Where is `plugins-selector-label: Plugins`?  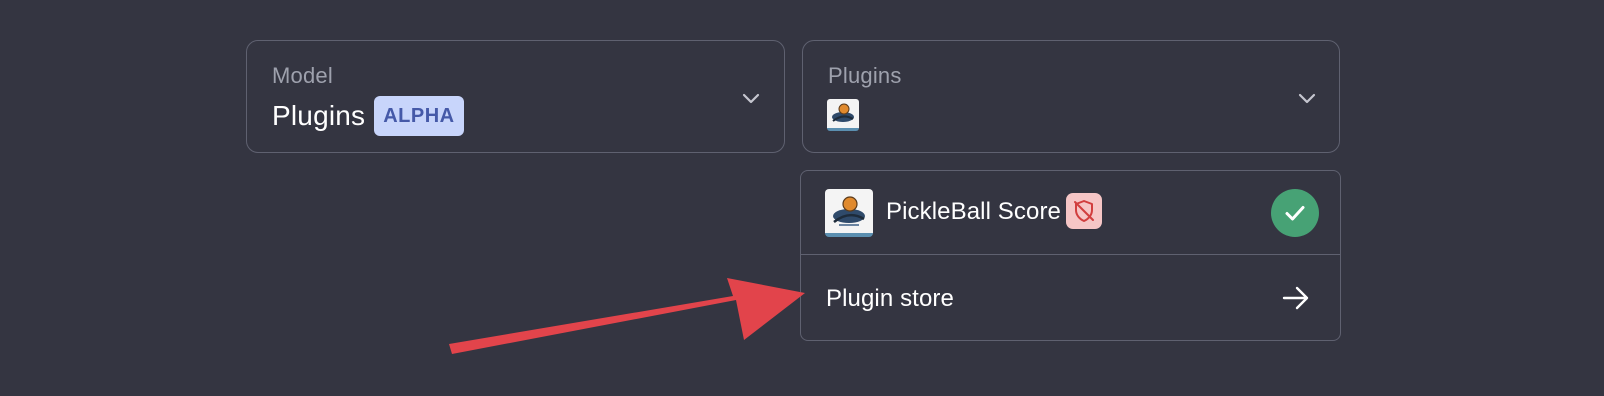 plugins-selector-label: Plugins is located at coordinates (865, 75).